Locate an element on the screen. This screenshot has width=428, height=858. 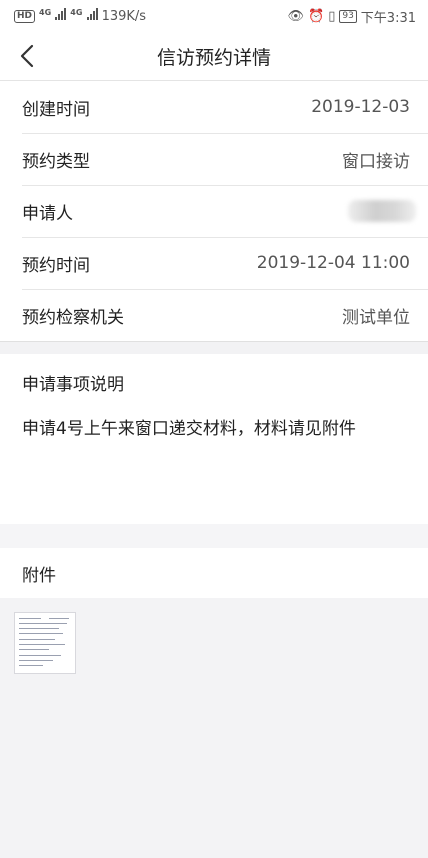
description-text: 申请4号上午来窗口递交材料，材料请见附件 is located at coordinates (189, 429).